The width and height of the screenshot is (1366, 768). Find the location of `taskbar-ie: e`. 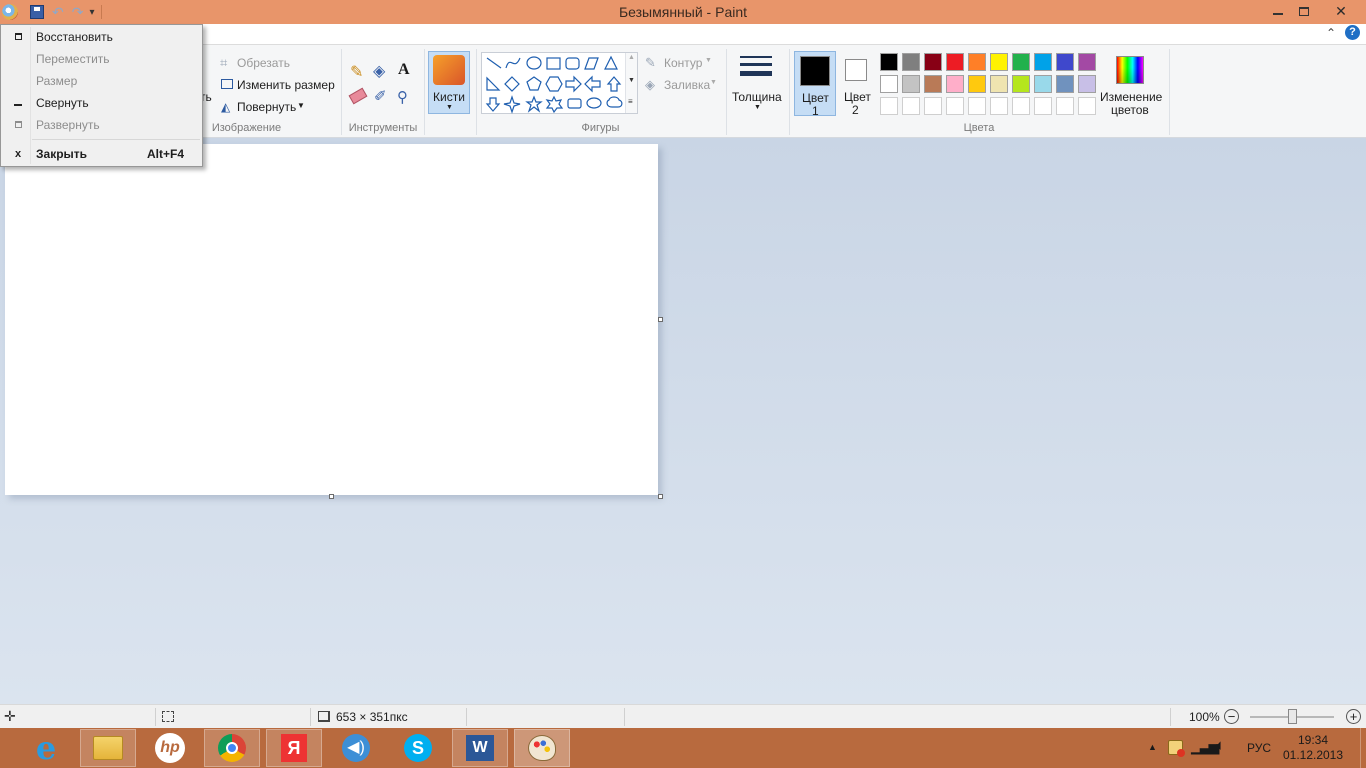

taskbar-ie: e is located at coordinates (46, 748).